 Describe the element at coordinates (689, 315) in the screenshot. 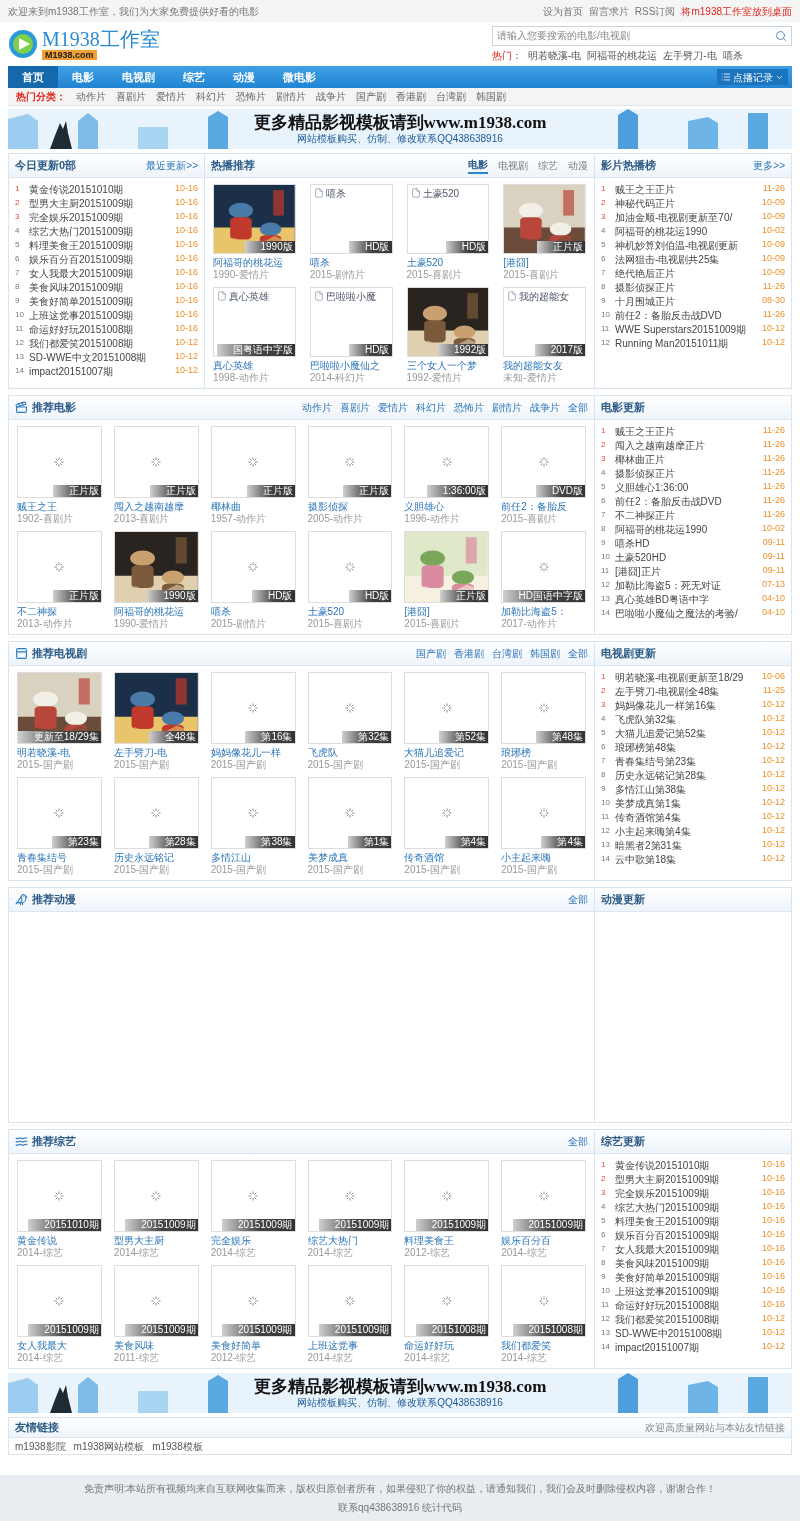

I see `list-item-link: 前任2：备胎反击战DVD` at that location.